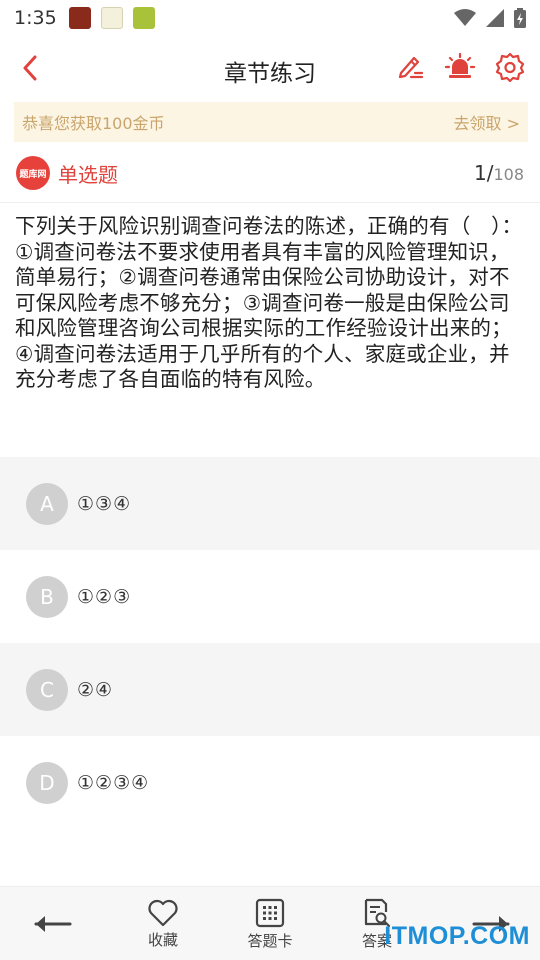  I want to click on night-mode-icon, so click(460, 65).